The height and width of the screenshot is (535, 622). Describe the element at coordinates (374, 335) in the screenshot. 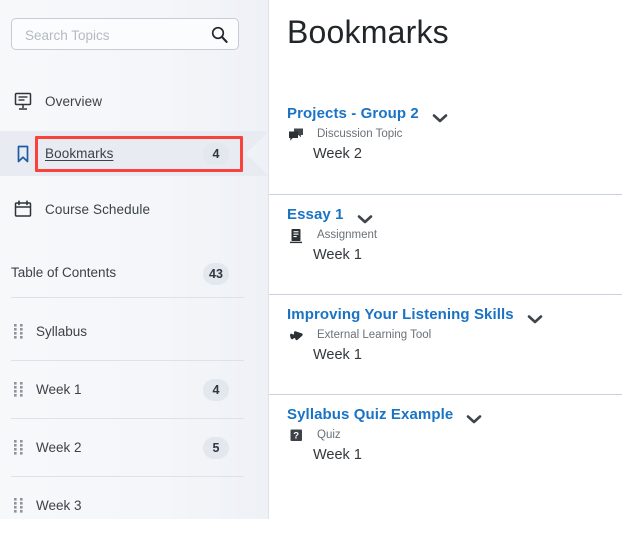

I see `bookmark-type-label: External Learning Tool` at that location.